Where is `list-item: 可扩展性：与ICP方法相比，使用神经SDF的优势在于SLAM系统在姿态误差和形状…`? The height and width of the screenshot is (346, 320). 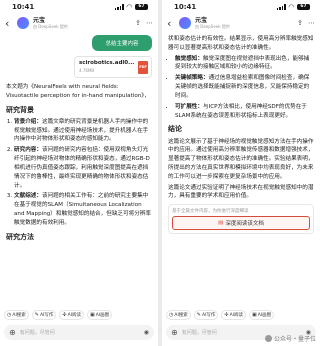 list-item: 可扩展性：与ICP方法相比，使用神经SDF的优势在于SLAM系统在姿态误差和形状… is located at coordinates (244, 112).